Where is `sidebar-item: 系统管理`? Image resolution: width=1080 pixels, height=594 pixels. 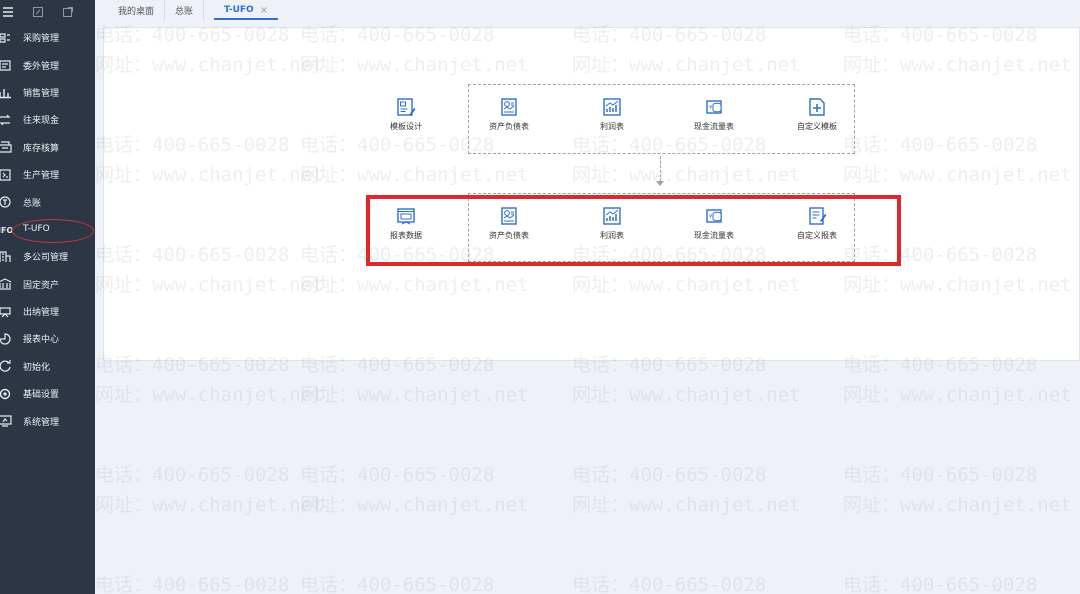 sidebar-item: 系统管理 is located at coordinates (47, 420).